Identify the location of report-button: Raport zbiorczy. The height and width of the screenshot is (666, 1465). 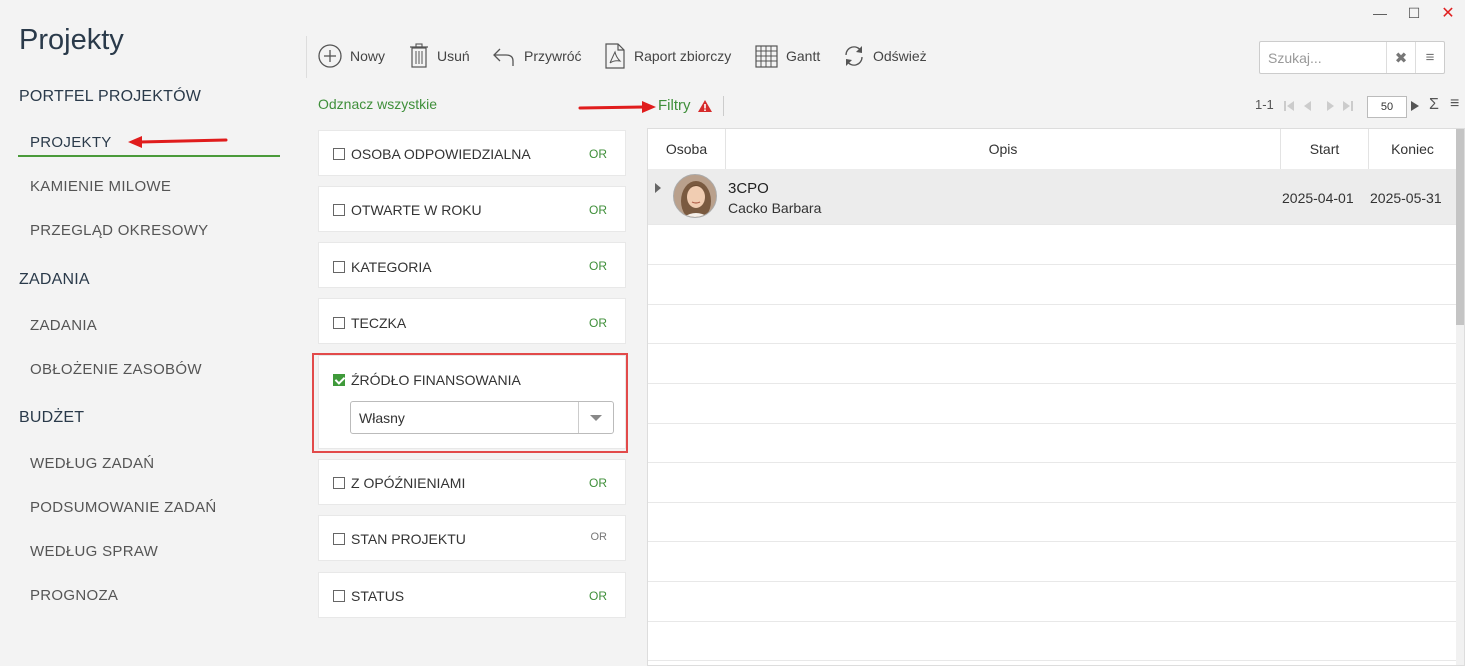
(667, 56).